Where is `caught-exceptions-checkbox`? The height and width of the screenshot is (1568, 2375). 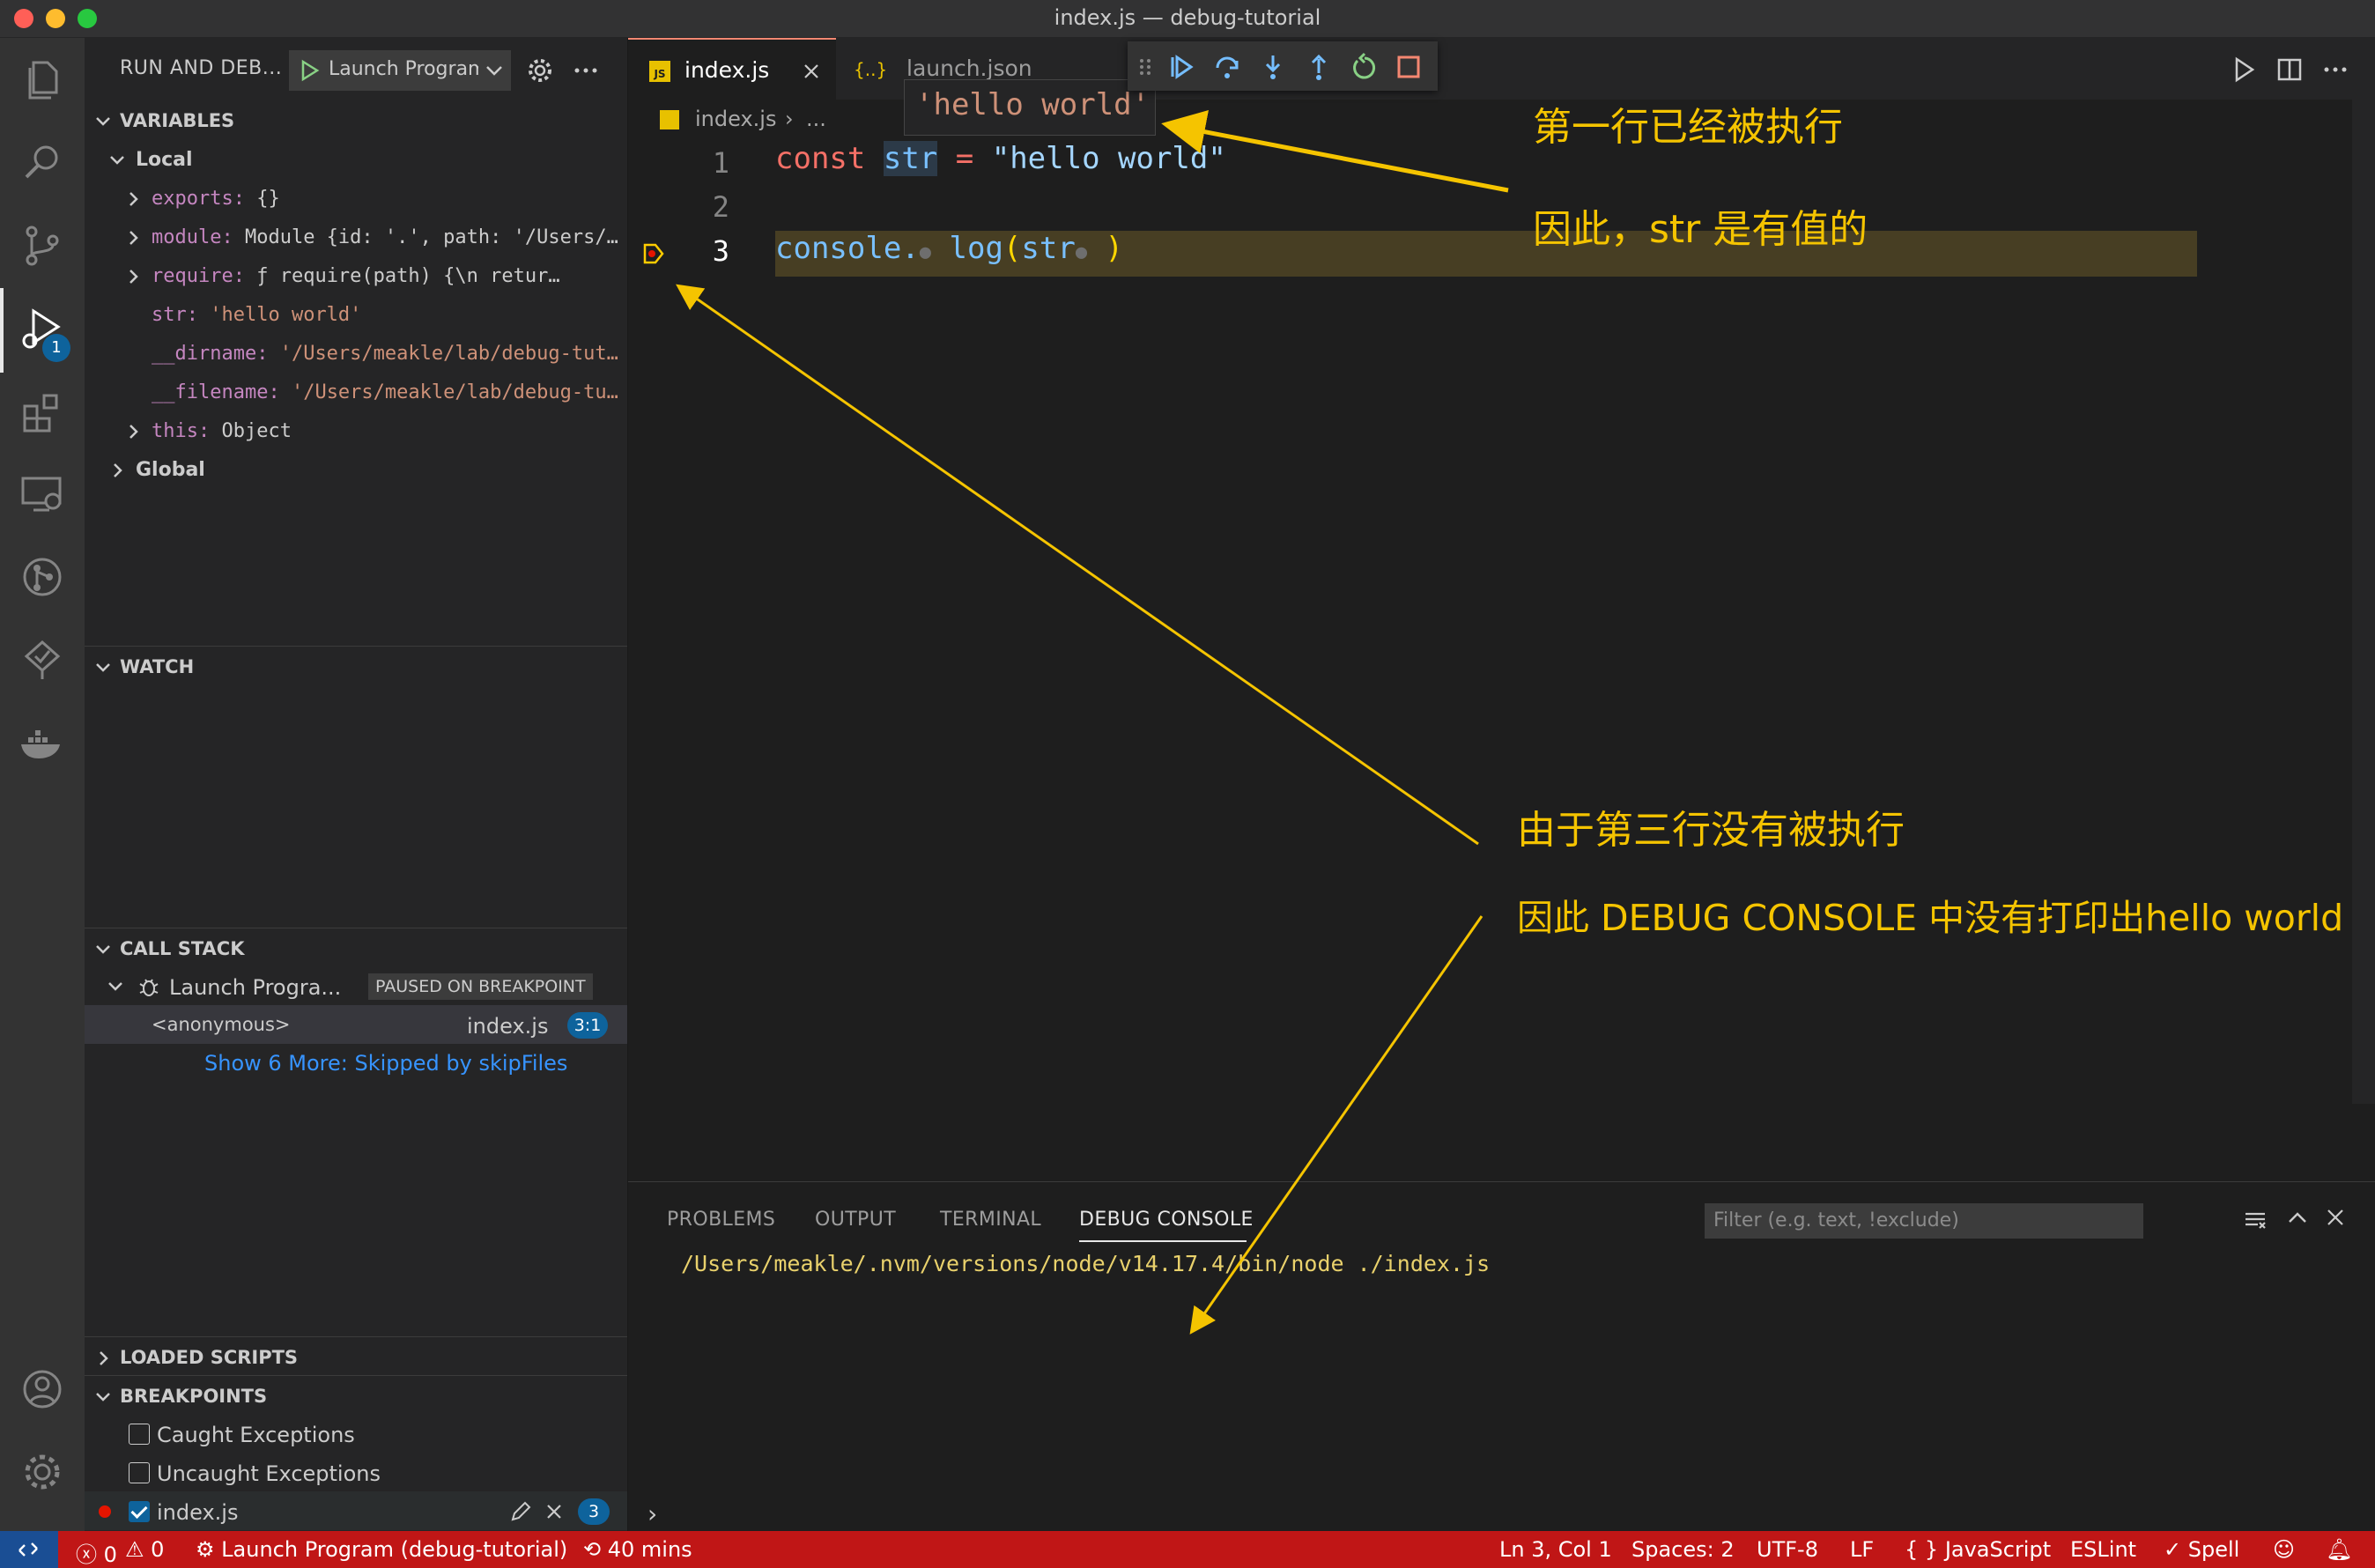
caught-exceptions-checkbox is located at coordinates (139, 1434).